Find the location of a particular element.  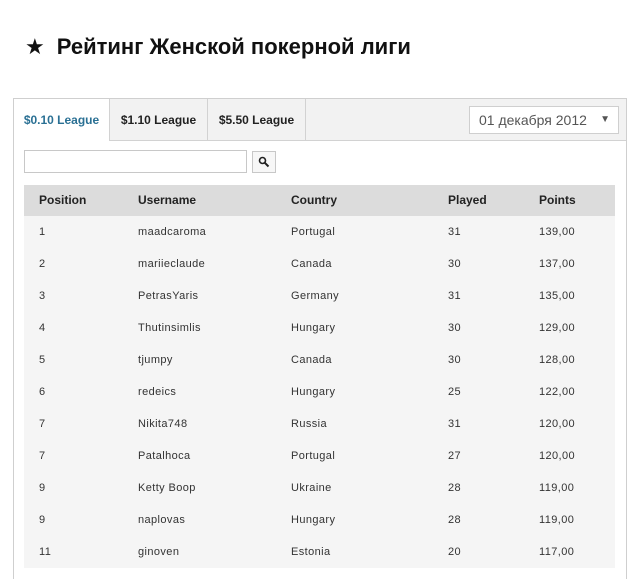

cell-username: ginoven is located at coordinates (158, 552).